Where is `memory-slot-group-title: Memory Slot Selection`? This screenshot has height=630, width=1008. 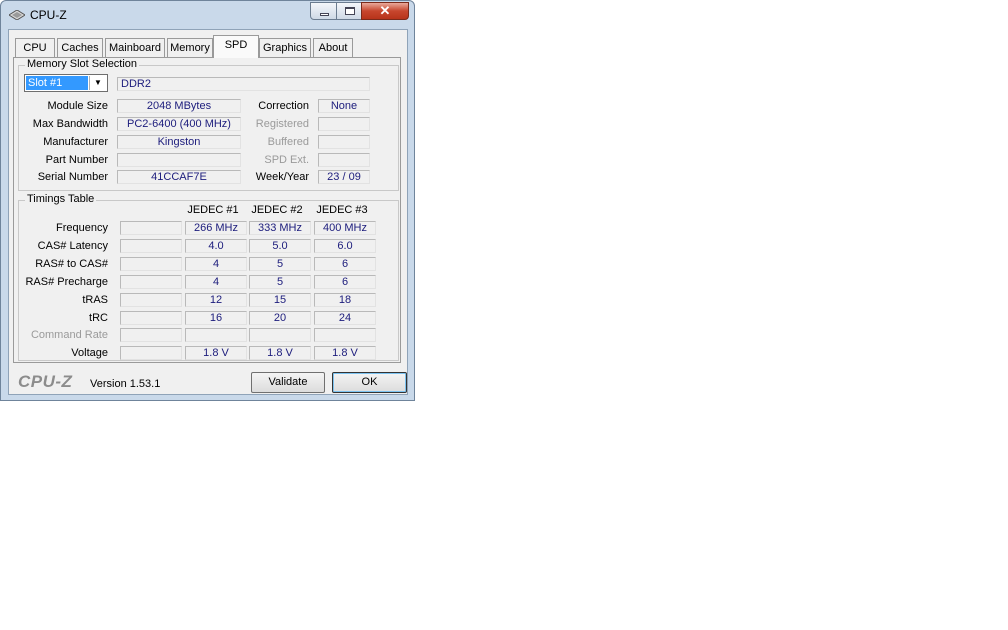 memory-slot-group-title: Memory Slot Selection is located at coordinates (82, 64).